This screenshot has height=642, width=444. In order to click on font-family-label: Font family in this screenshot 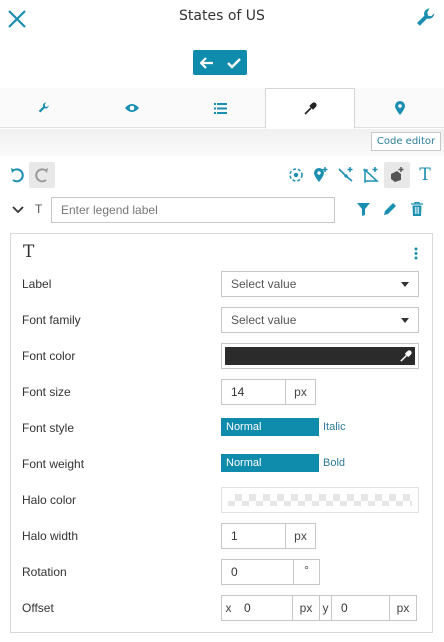, I will do `click(51, 320)`.